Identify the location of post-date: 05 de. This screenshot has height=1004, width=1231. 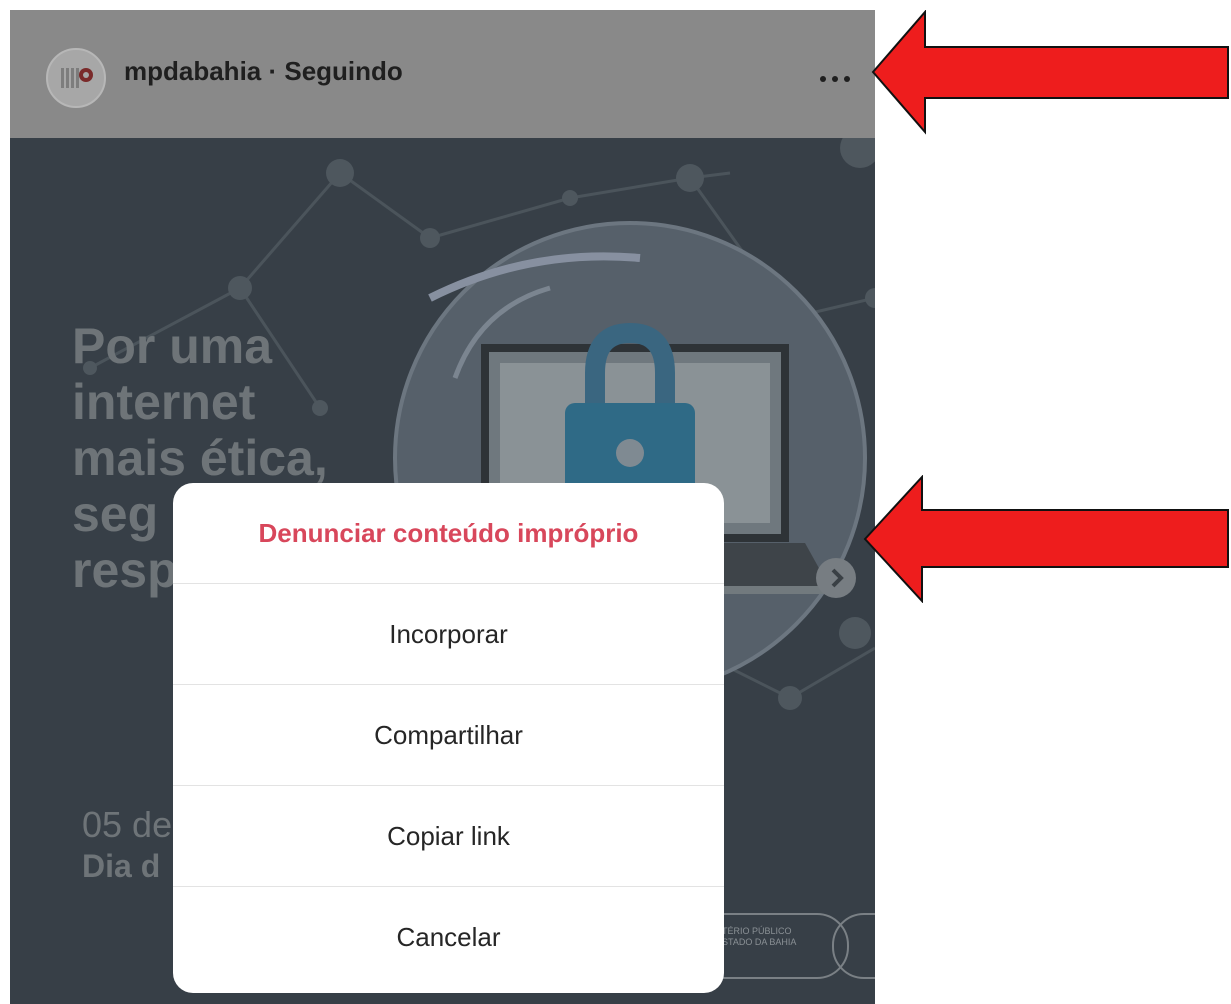
(127, 824).